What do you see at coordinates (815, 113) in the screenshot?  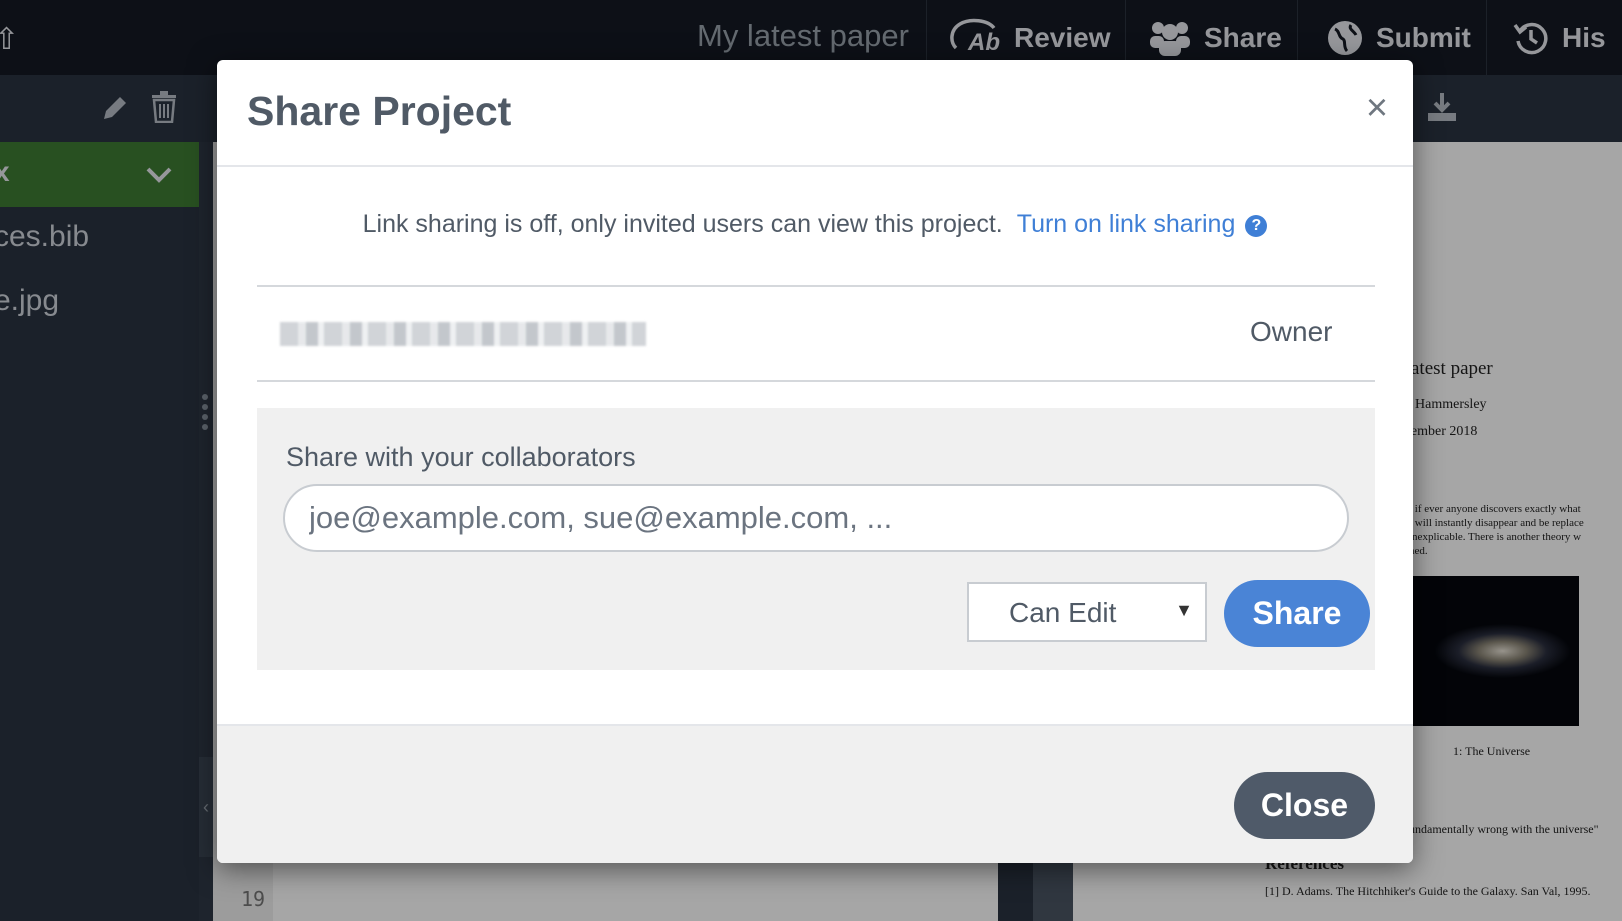 I see `modal-header: Share Project ×` at bounding box center [815, 113].